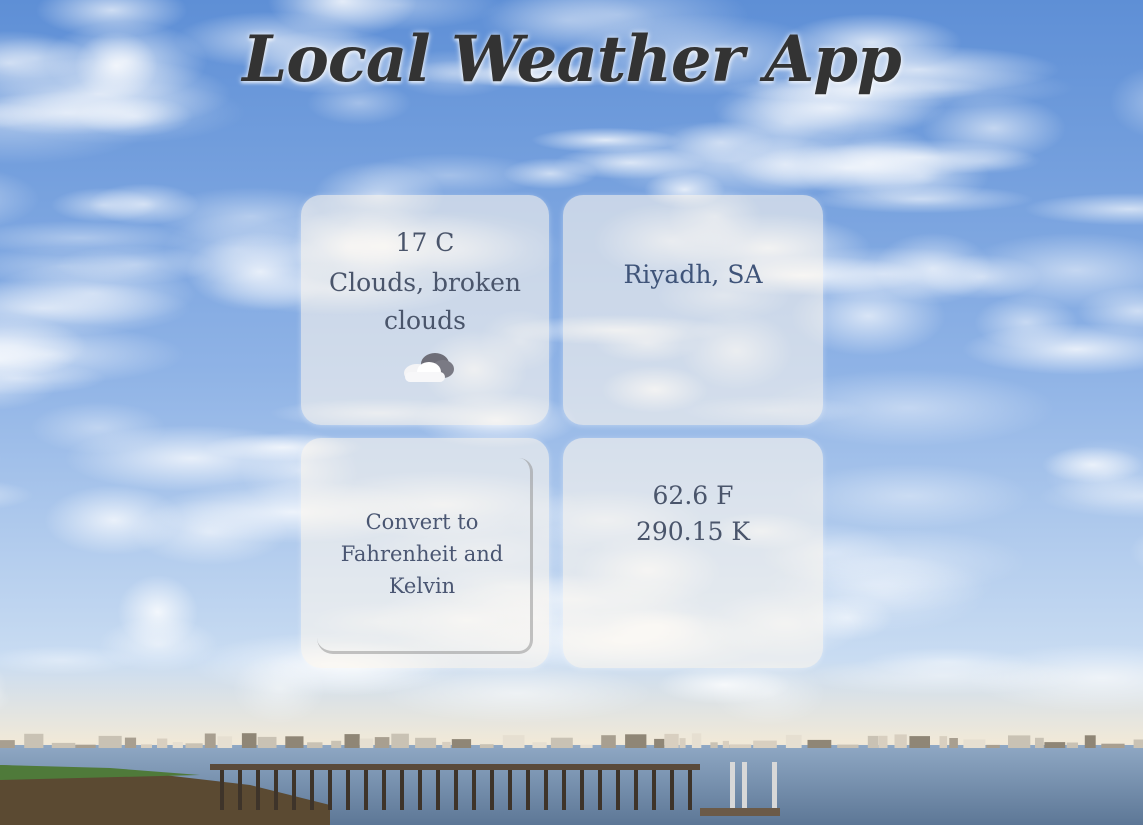  Describe the element at coordinates (693, 553) in the screenshot. I see `converted-values-card: 62.6 F 290.15 K` at that location.